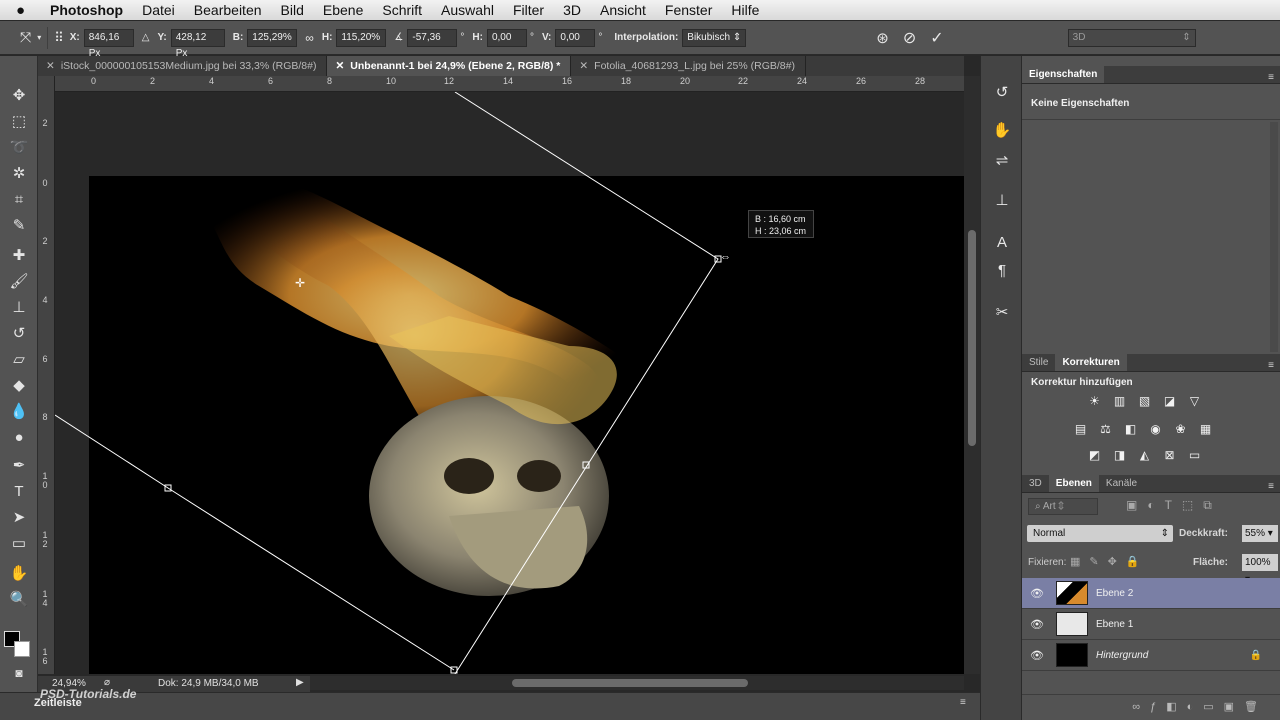 The height and width of the screenshot is (720, 1280). I want to click on rectangle-tool-icon: ▭, so click(19, 543).